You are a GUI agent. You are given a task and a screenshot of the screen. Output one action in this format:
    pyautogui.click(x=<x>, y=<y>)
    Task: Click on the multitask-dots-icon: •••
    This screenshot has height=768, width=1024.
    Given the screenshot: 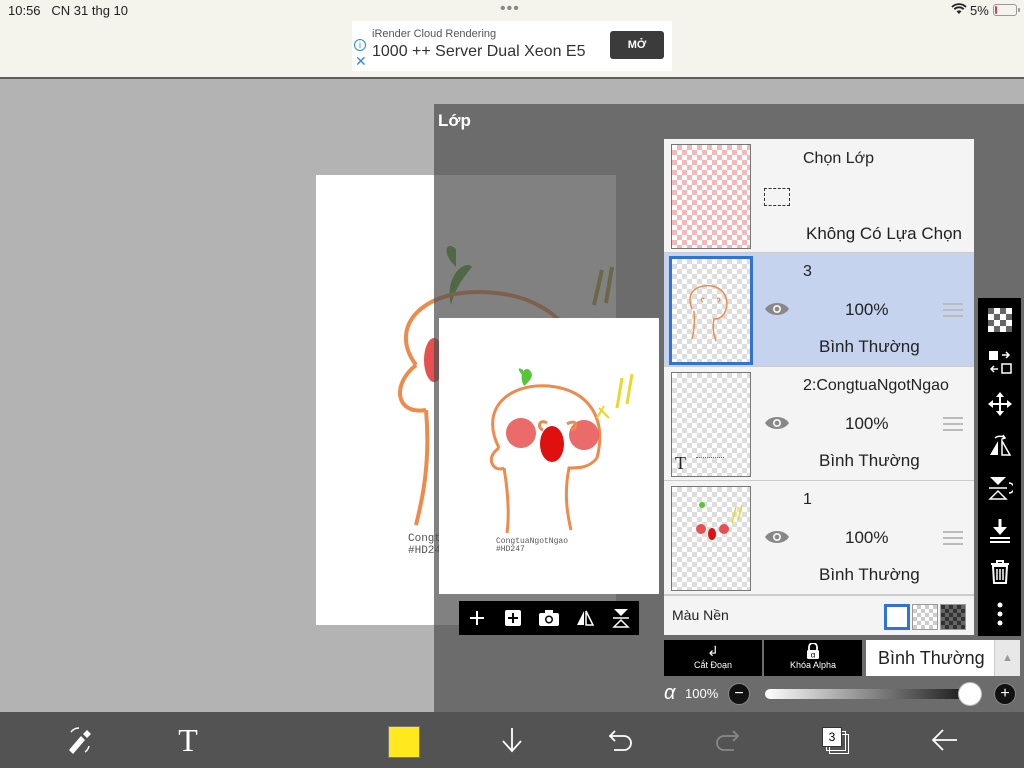 What is the action you would take?
    pyautogui.click(x=510, y=9)
    